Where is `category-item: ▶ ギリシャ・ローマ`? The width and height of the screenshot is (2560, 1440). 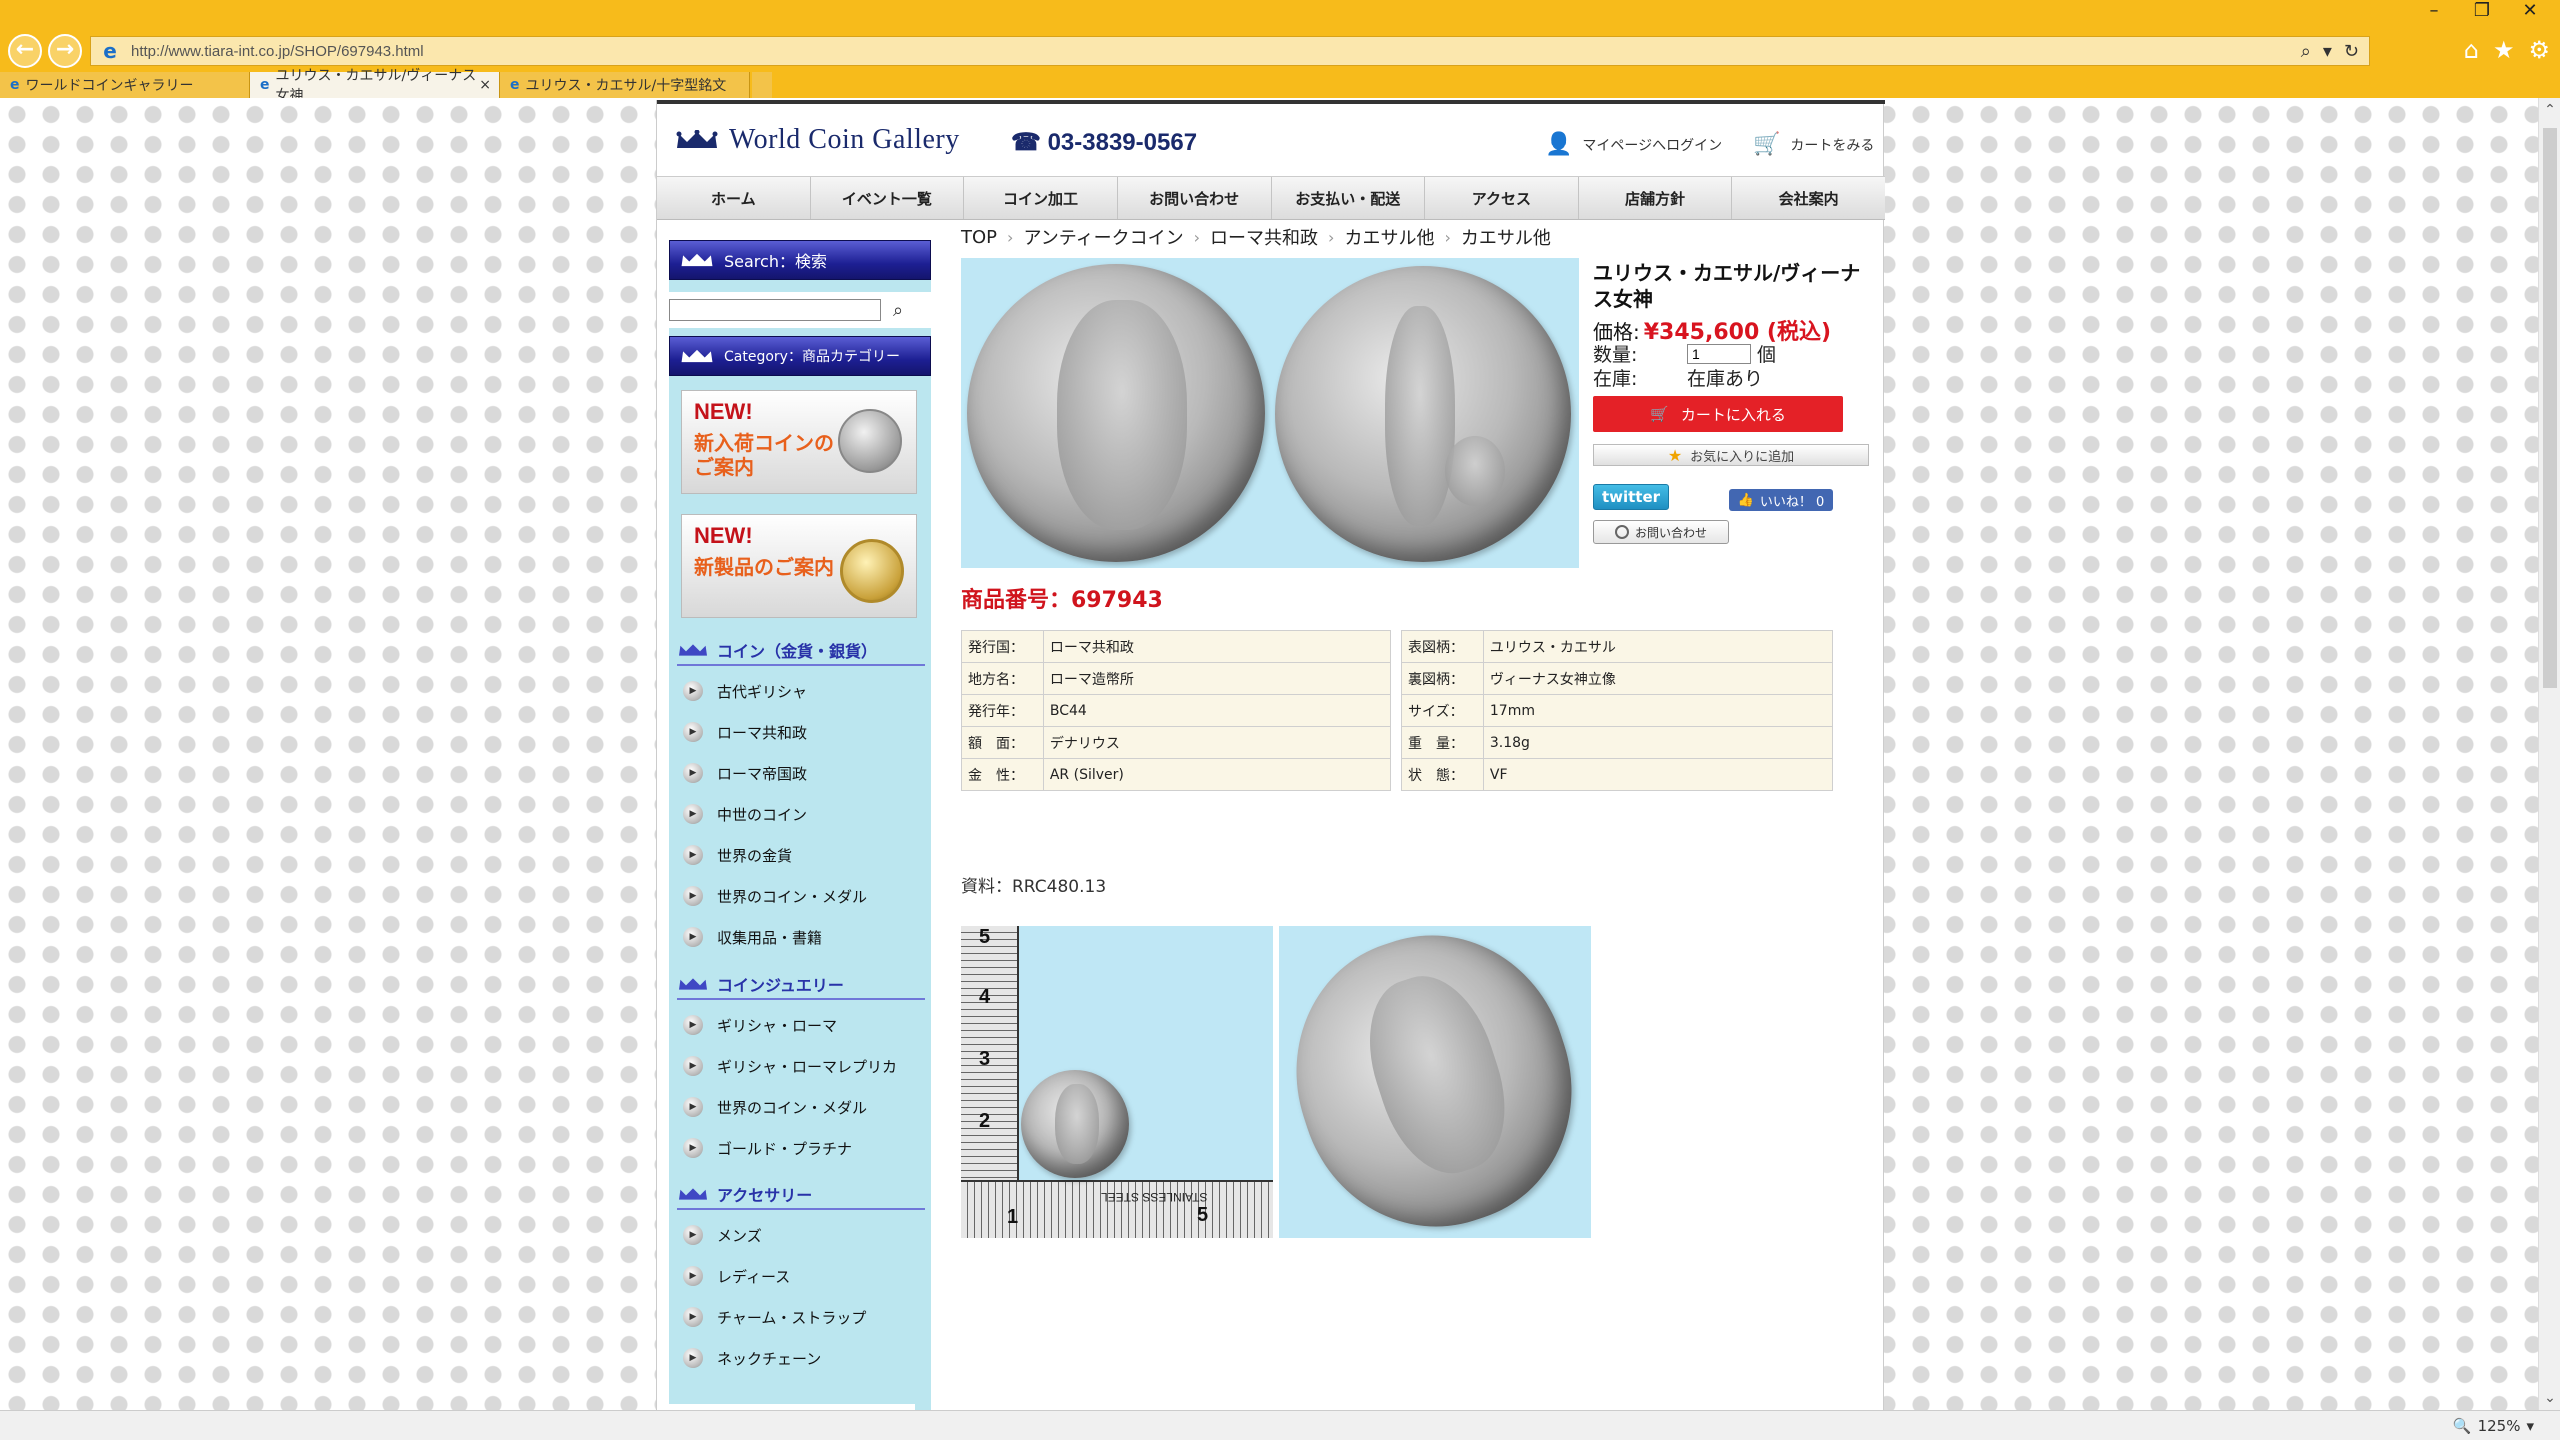
category-item: ▶ ギリシャ・ローマ is located at coordinates (803, 1025).